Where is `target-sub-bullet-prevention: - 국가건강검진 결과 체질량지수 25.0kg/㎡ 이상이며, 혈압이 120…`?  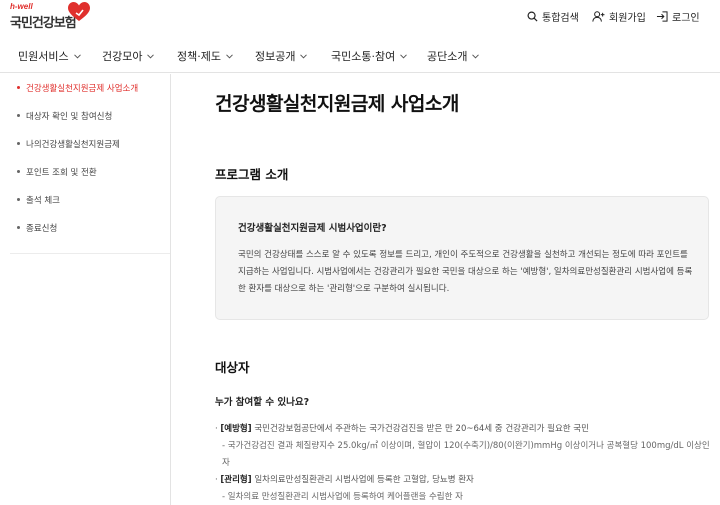
target-sub-bullet-prevention: - 국가건강검진 결과 체질량지수 25.0kg/㎡ 이상이며, 혈압이 120… is located at coordinates (466, 454).